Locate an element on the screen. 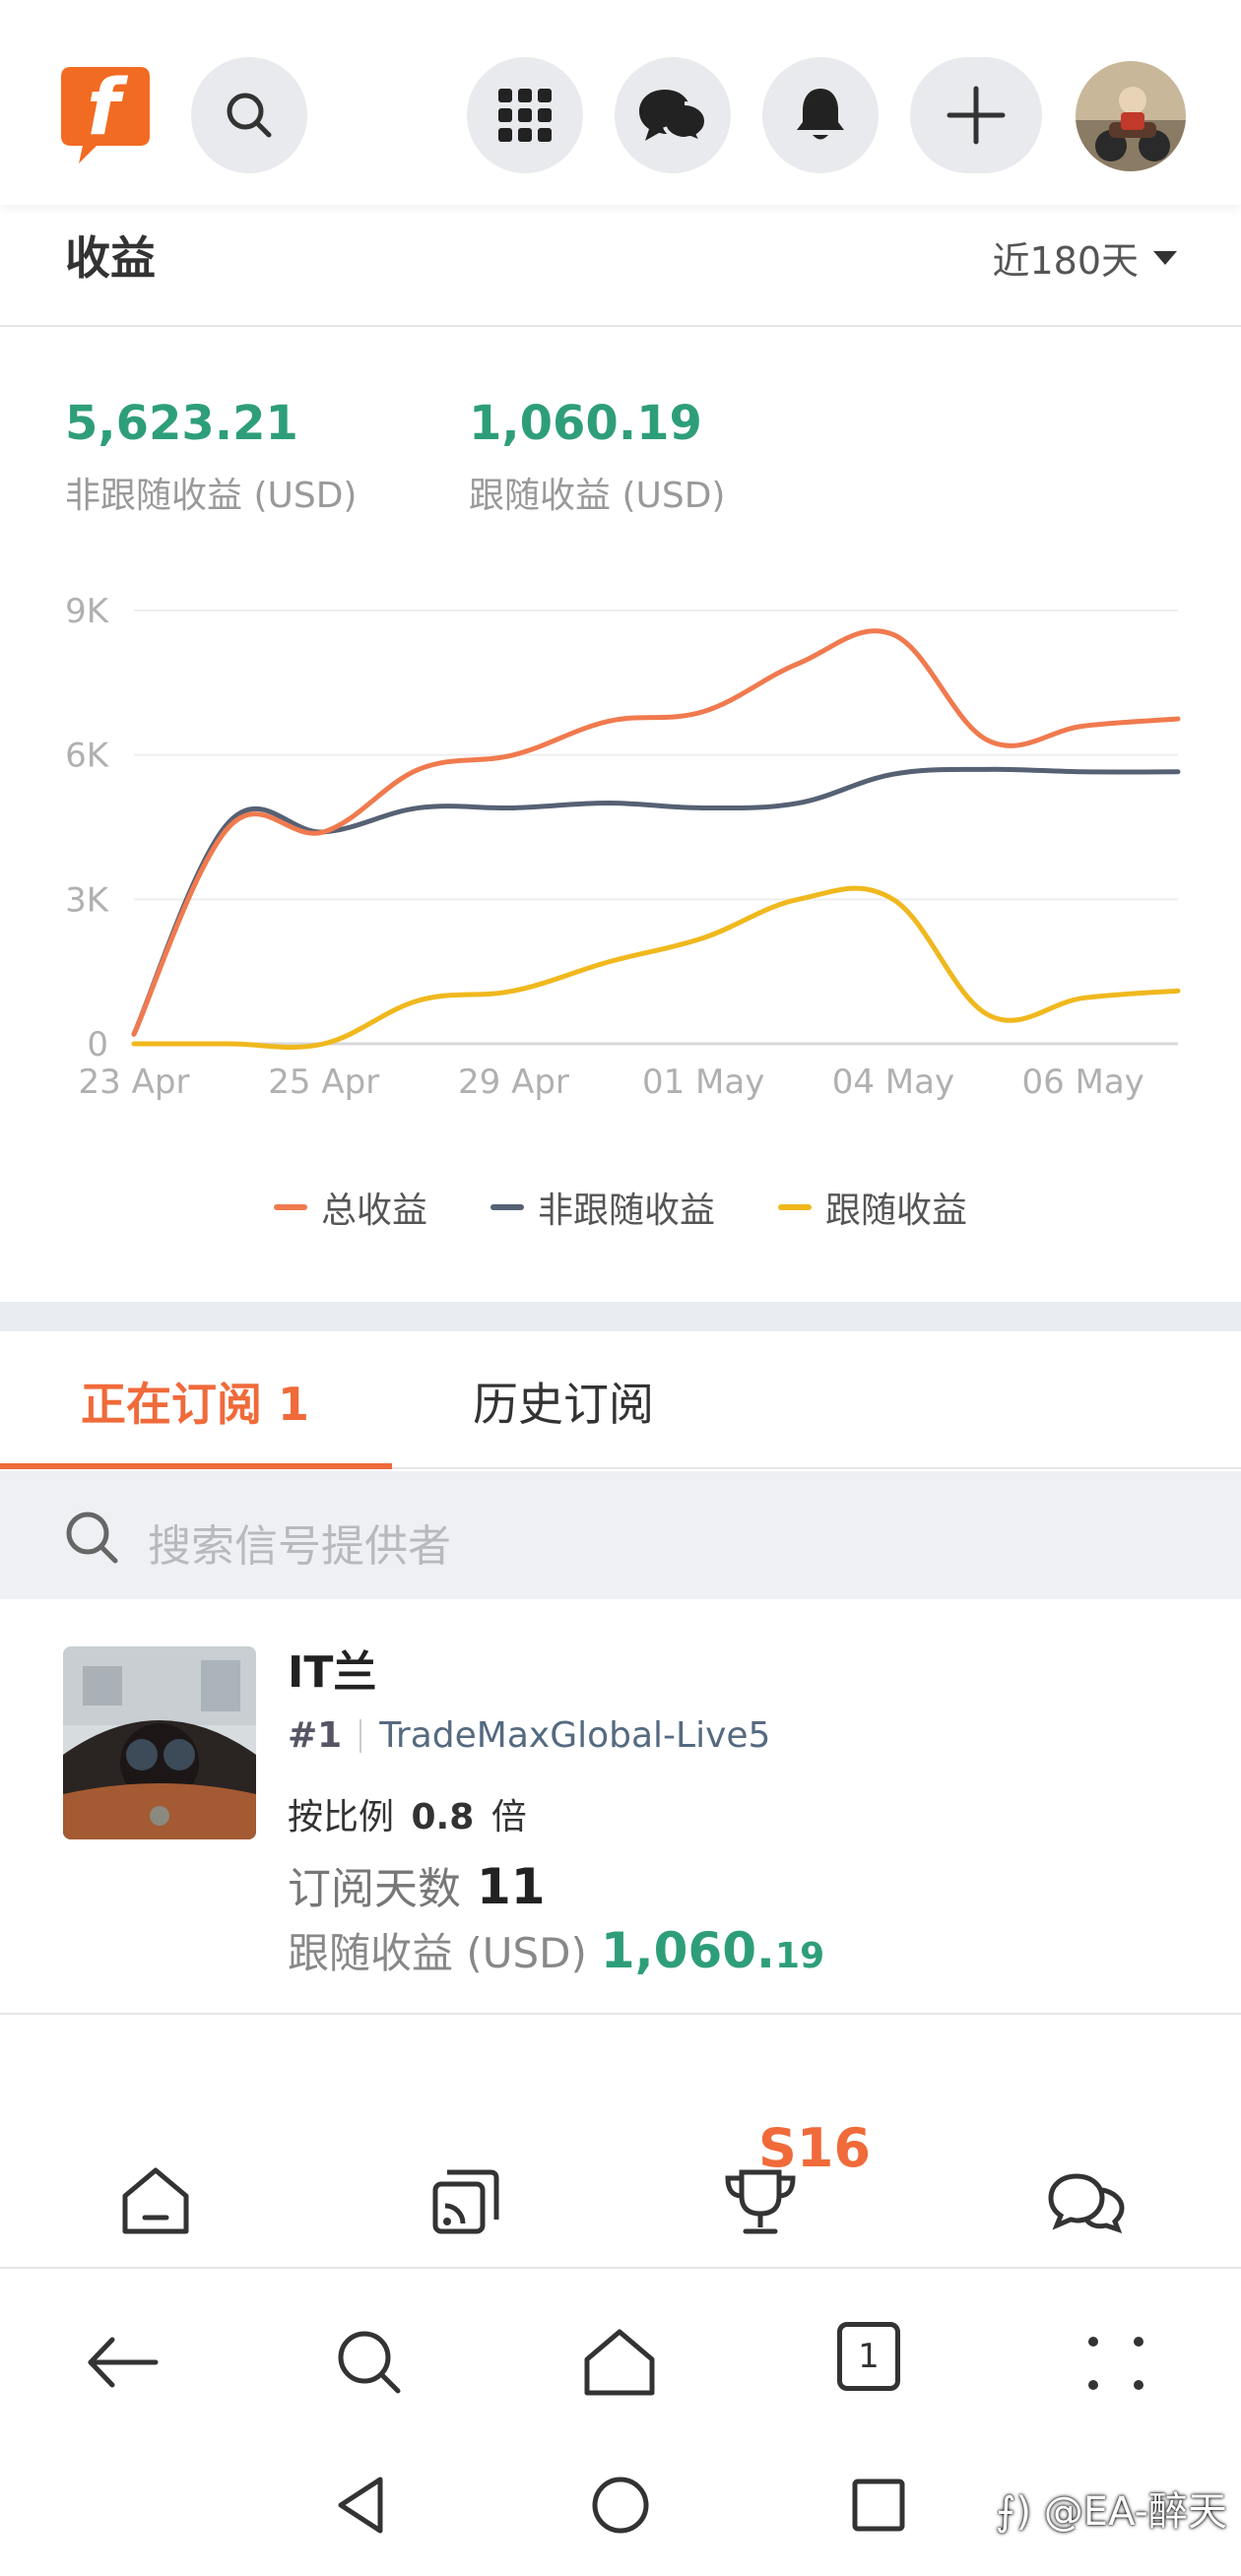 The height and width of the screenshot is (2576, 1241). more-menu-icon is located at coordinates (1116, 2362).